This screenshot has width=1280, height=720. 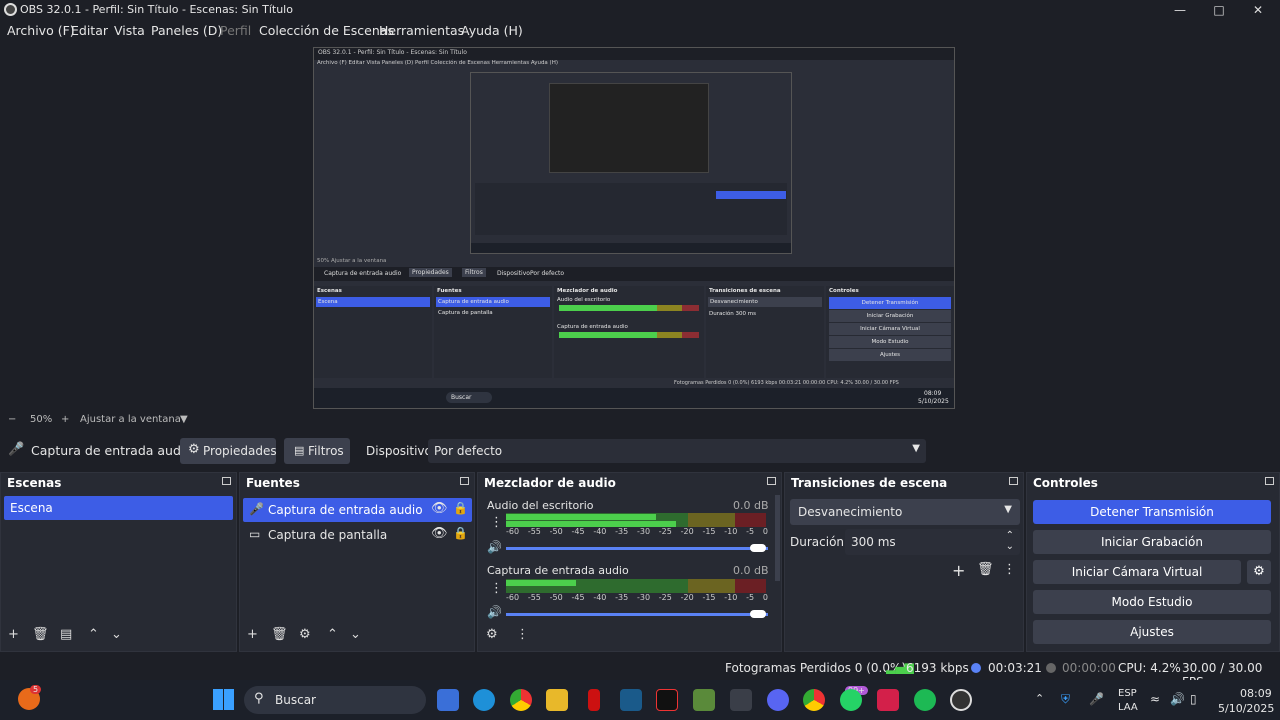 I want to click on source-label: Captura de entrada audio, so click(x=345, y=510).